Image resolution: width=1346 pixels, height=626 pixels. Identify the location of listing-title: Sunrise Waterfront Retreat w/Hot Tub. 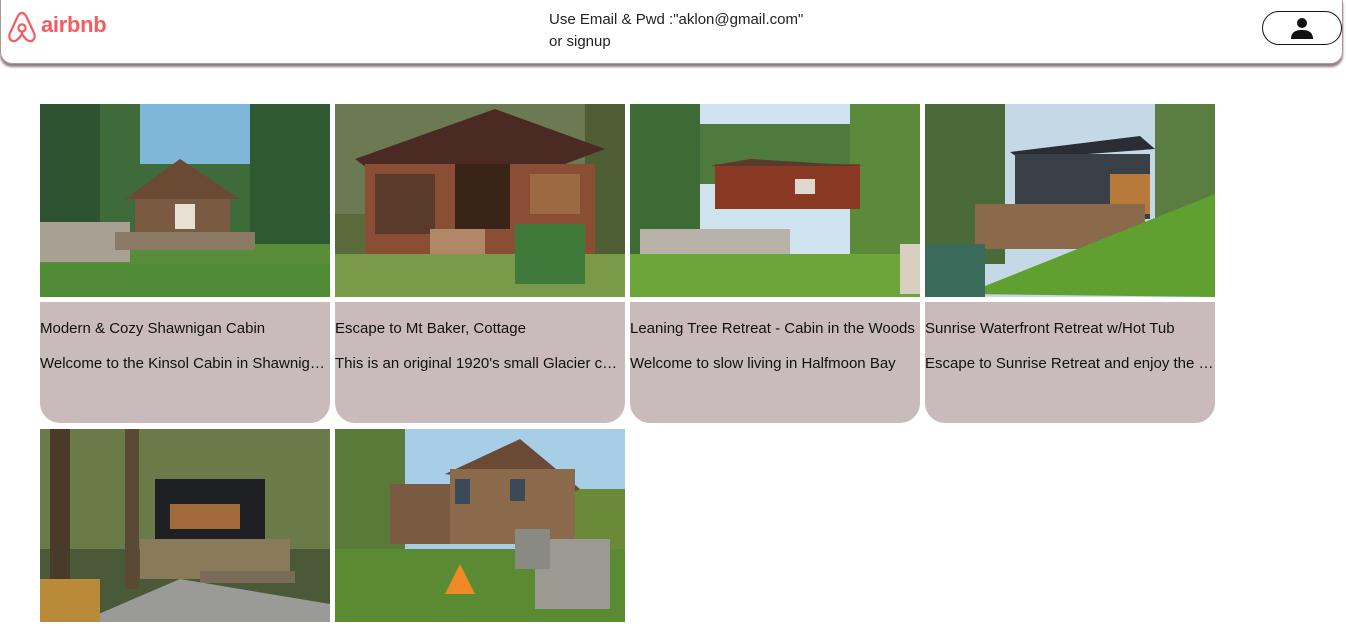
(1050, 328).